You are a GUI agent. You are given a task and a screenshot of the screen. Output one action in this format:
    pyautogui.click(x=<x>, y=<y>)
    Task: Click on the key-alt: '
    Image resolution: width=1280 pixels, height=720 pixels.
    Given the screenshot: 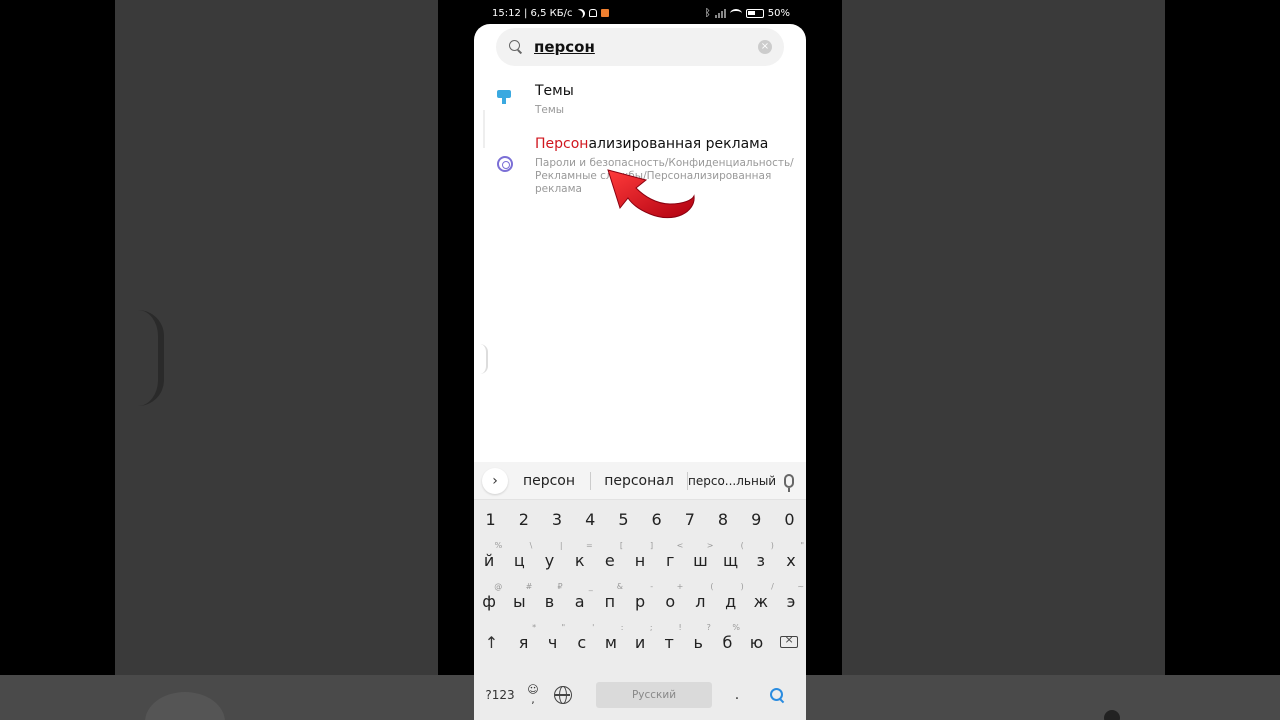 What is the action you would take?
    pyautogui.click(x=593, y=627)
    